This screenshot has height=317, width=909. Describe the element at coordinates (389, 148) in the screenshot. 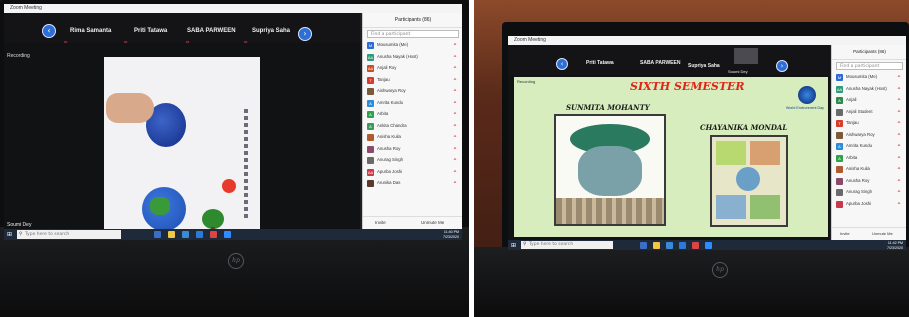

I see `participant-name: Anusha Roy` at that location.